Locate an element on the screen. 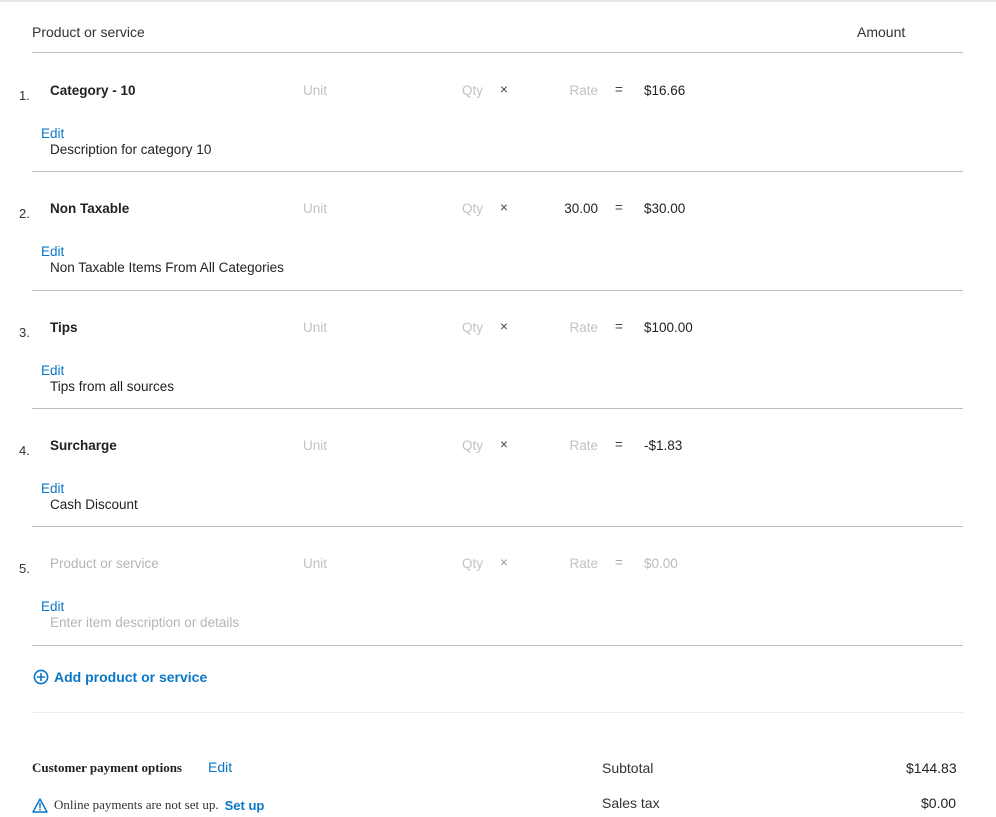 The height and width of the screenshot is (817, 996). column-header-amount: Amount is located at coordinates (881, 32).